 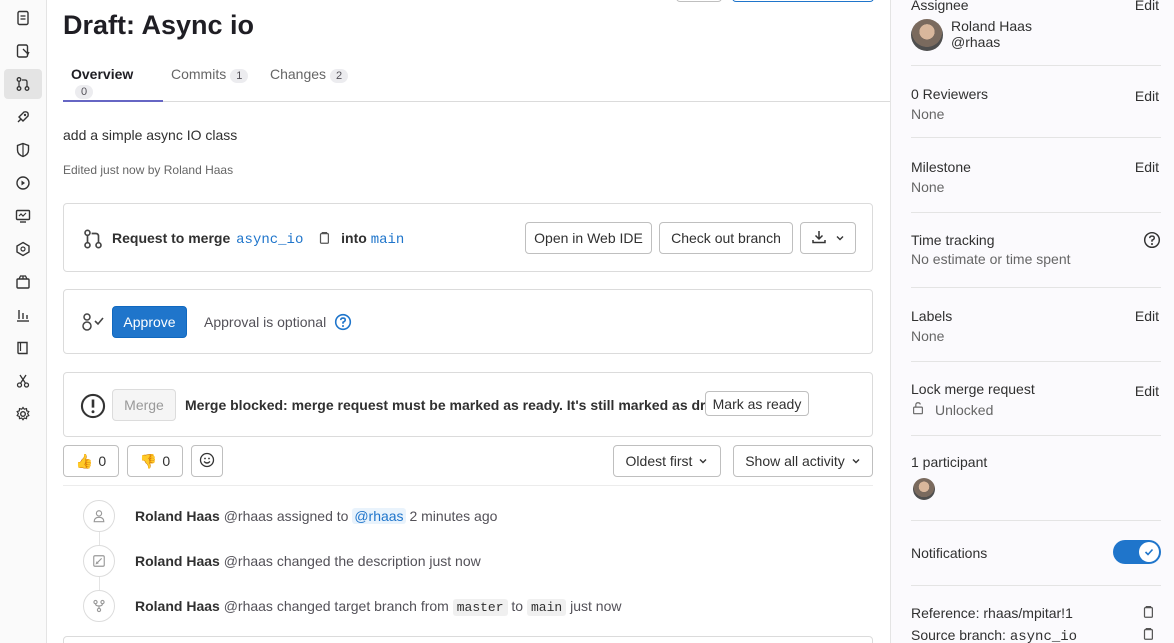 I want to click on infrastructure-icon, so click(x=23, y=249).